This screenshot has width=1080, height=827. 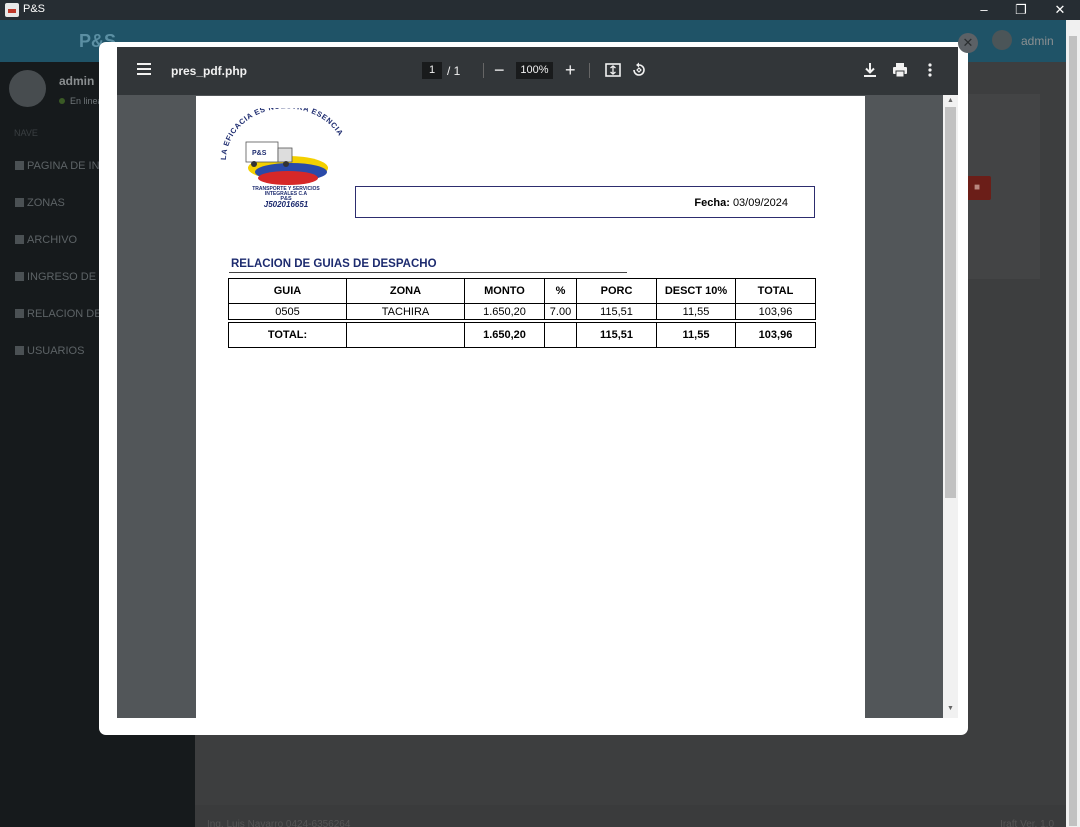 What do you see at coordinates (560, 311) in the screenshot?
I see `table-cell: 7.00` at bounding box center [560, 311].